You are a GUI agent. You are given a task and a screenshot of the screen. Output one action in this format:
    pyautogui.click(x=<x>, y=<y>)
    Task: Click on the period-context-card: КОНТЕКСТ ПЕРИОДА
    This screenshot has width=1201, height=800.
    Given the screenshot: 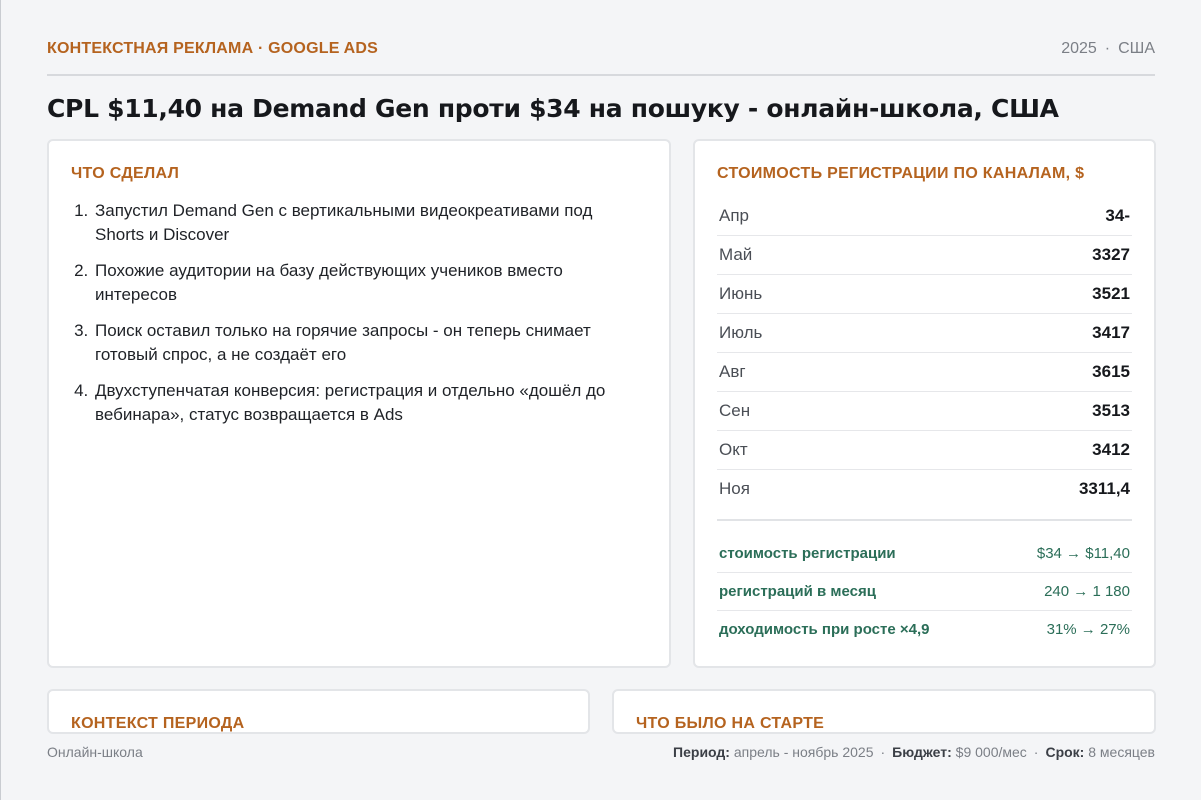 What is the action you would take?
    pyautogui.click(x=318, y=711)
    